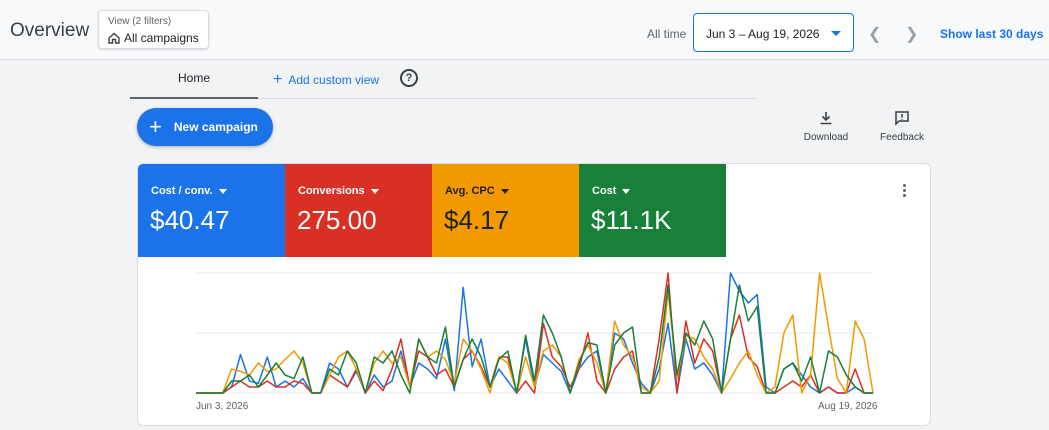  I want to click on metric-label: Cost, so click(604, 191).